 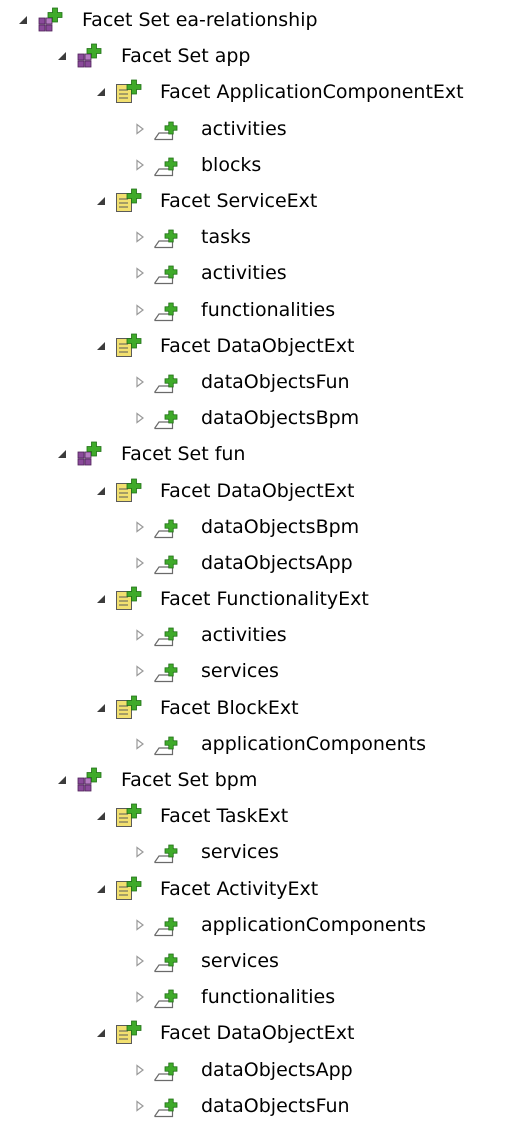 I want to click on tree-node-label: Facet ServiceExt, so click(x=239, y=201).